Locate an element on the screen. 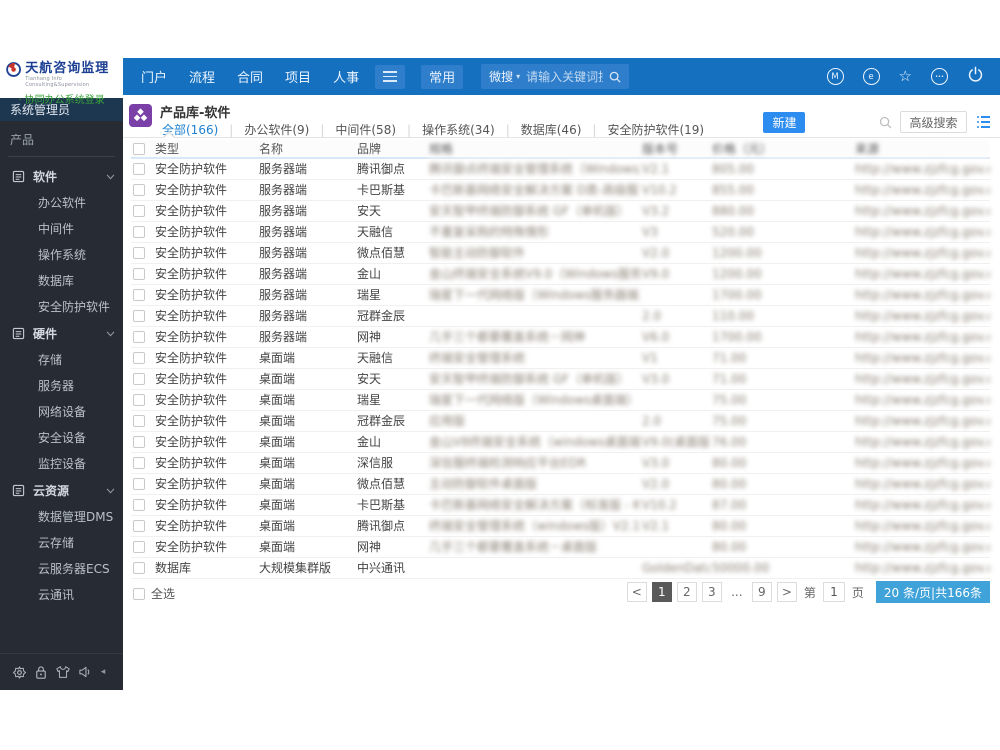 This screenshot has width=1000, height=750. volume-icon is located at coordinates (85, 672).